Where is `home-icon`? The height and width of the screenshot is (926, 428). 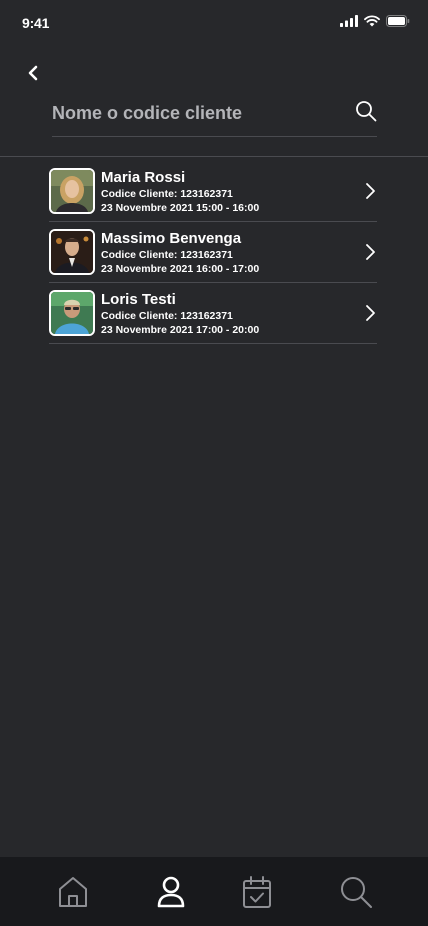
home-icon is located at coordinates (73, 892).